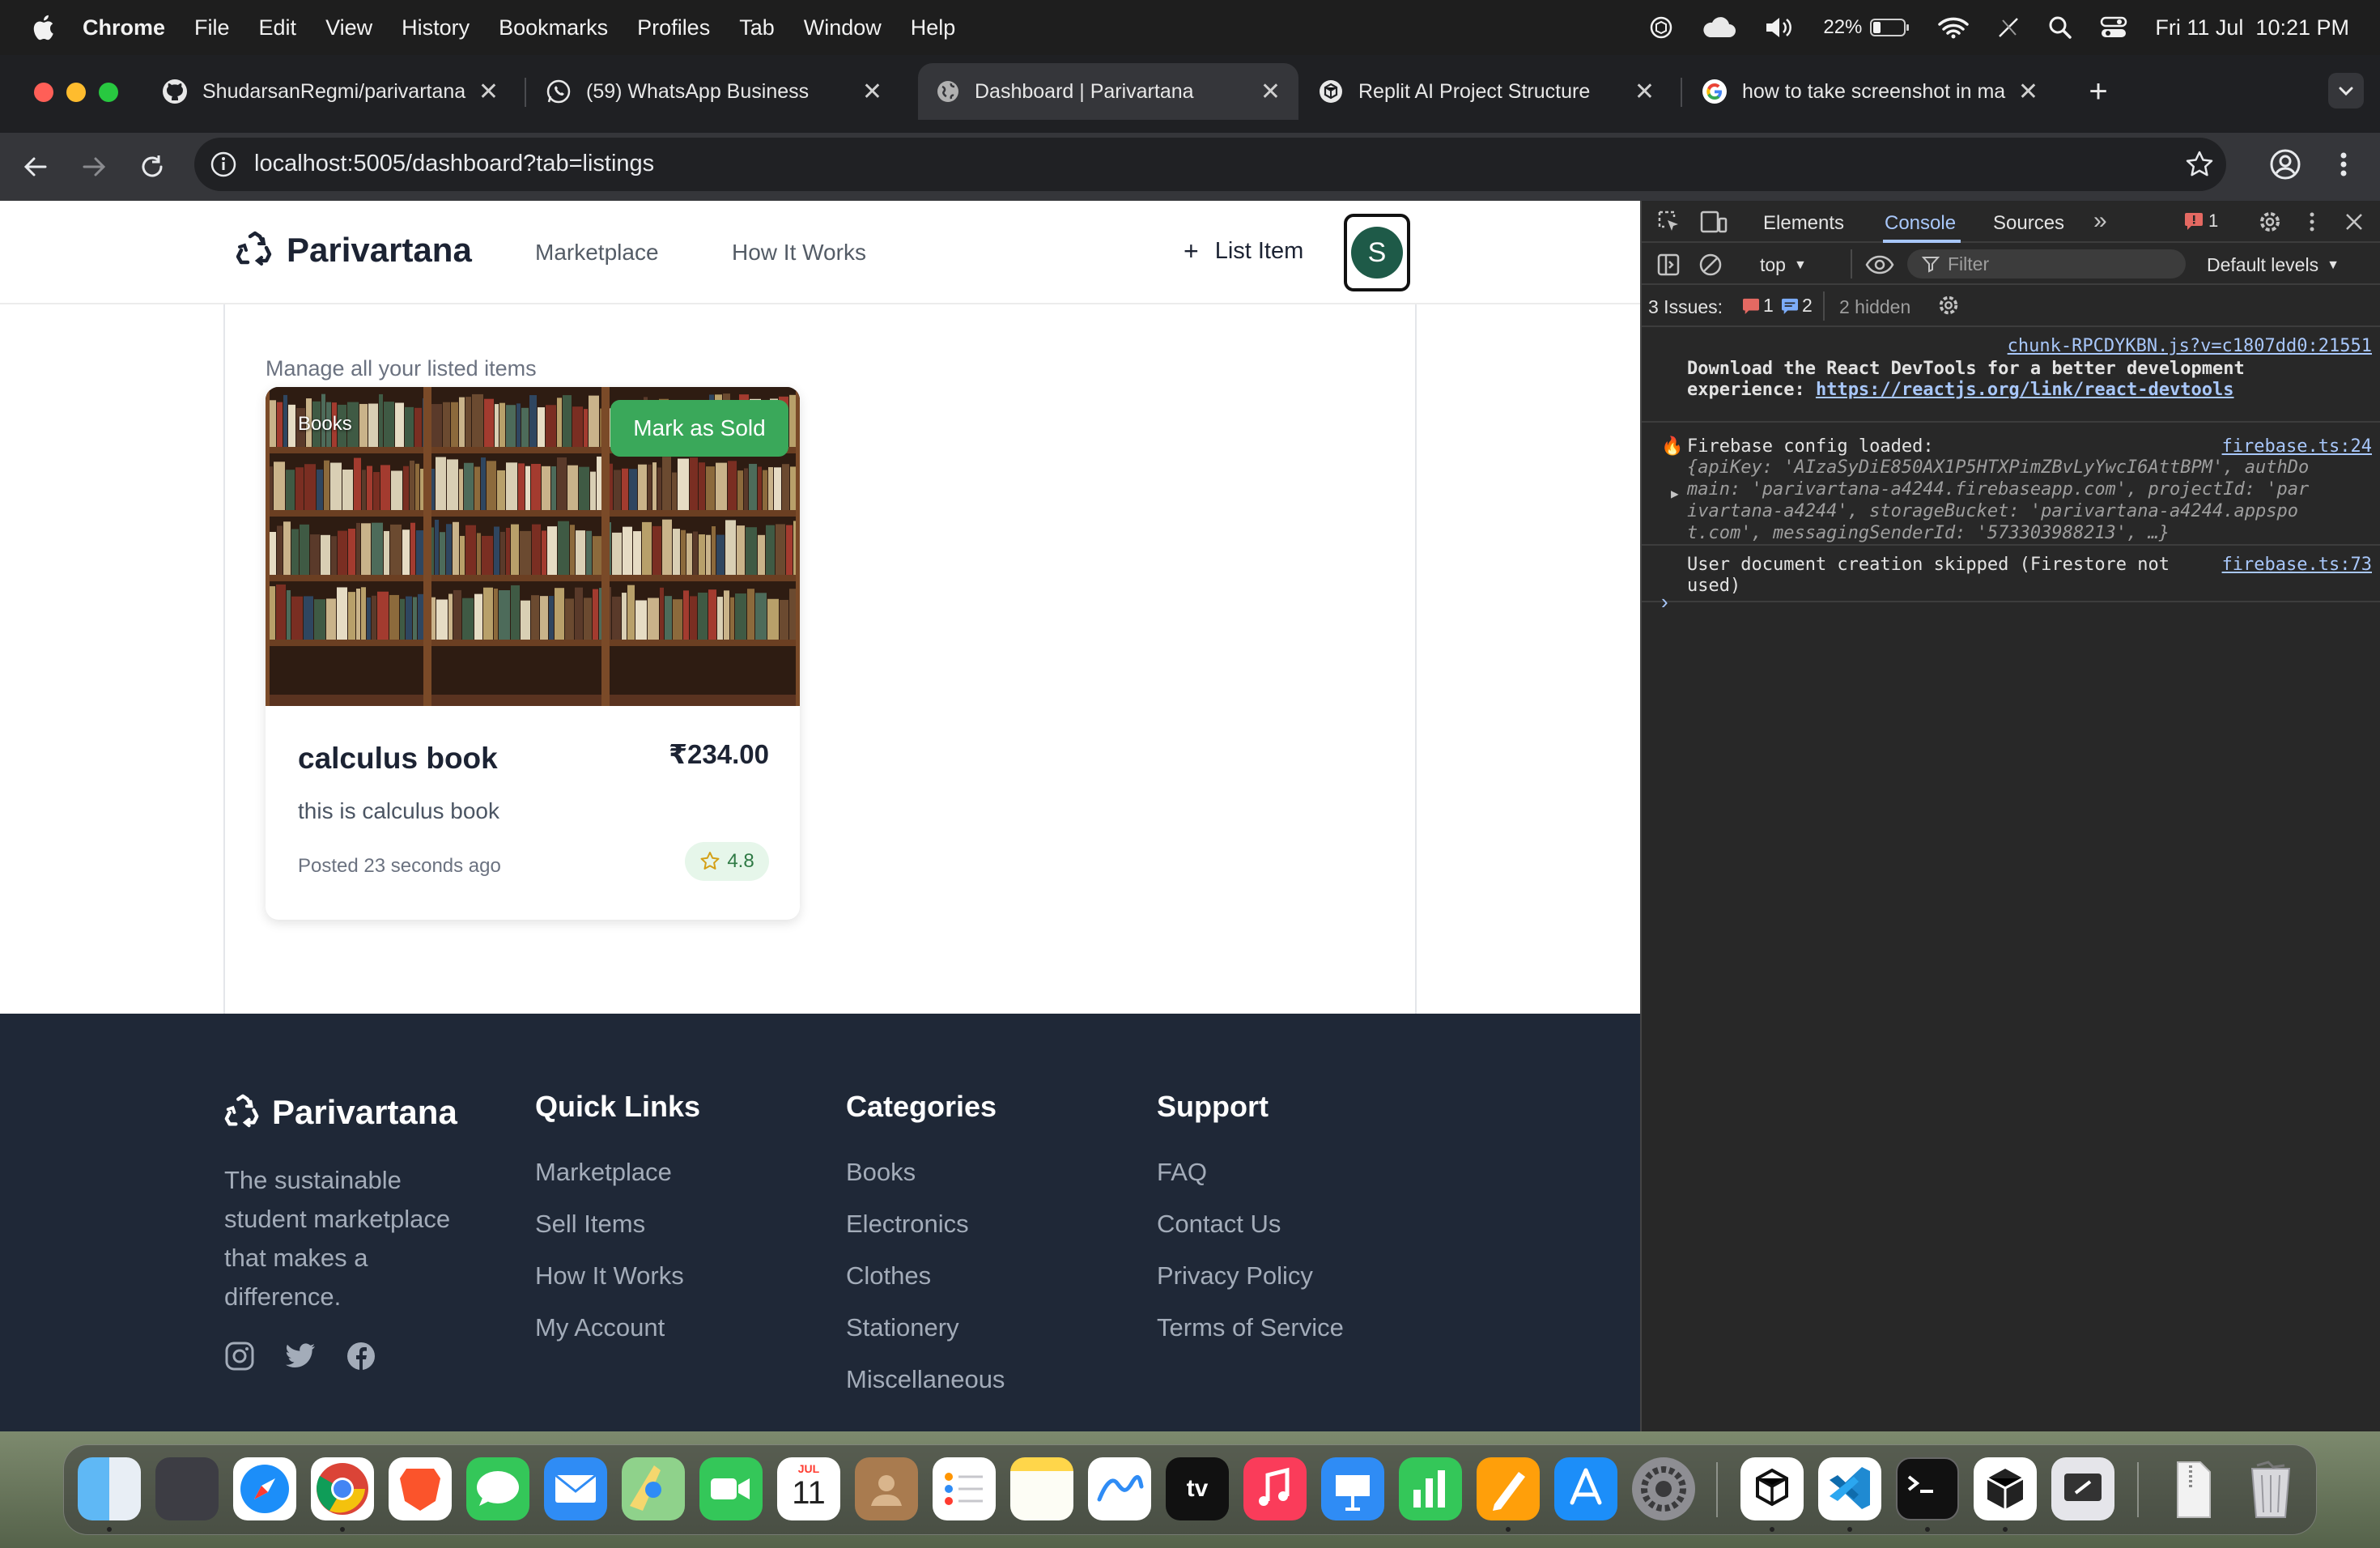 The image size is (2380, 1548). I want to click on wifi-icon, so click(1954, 27).